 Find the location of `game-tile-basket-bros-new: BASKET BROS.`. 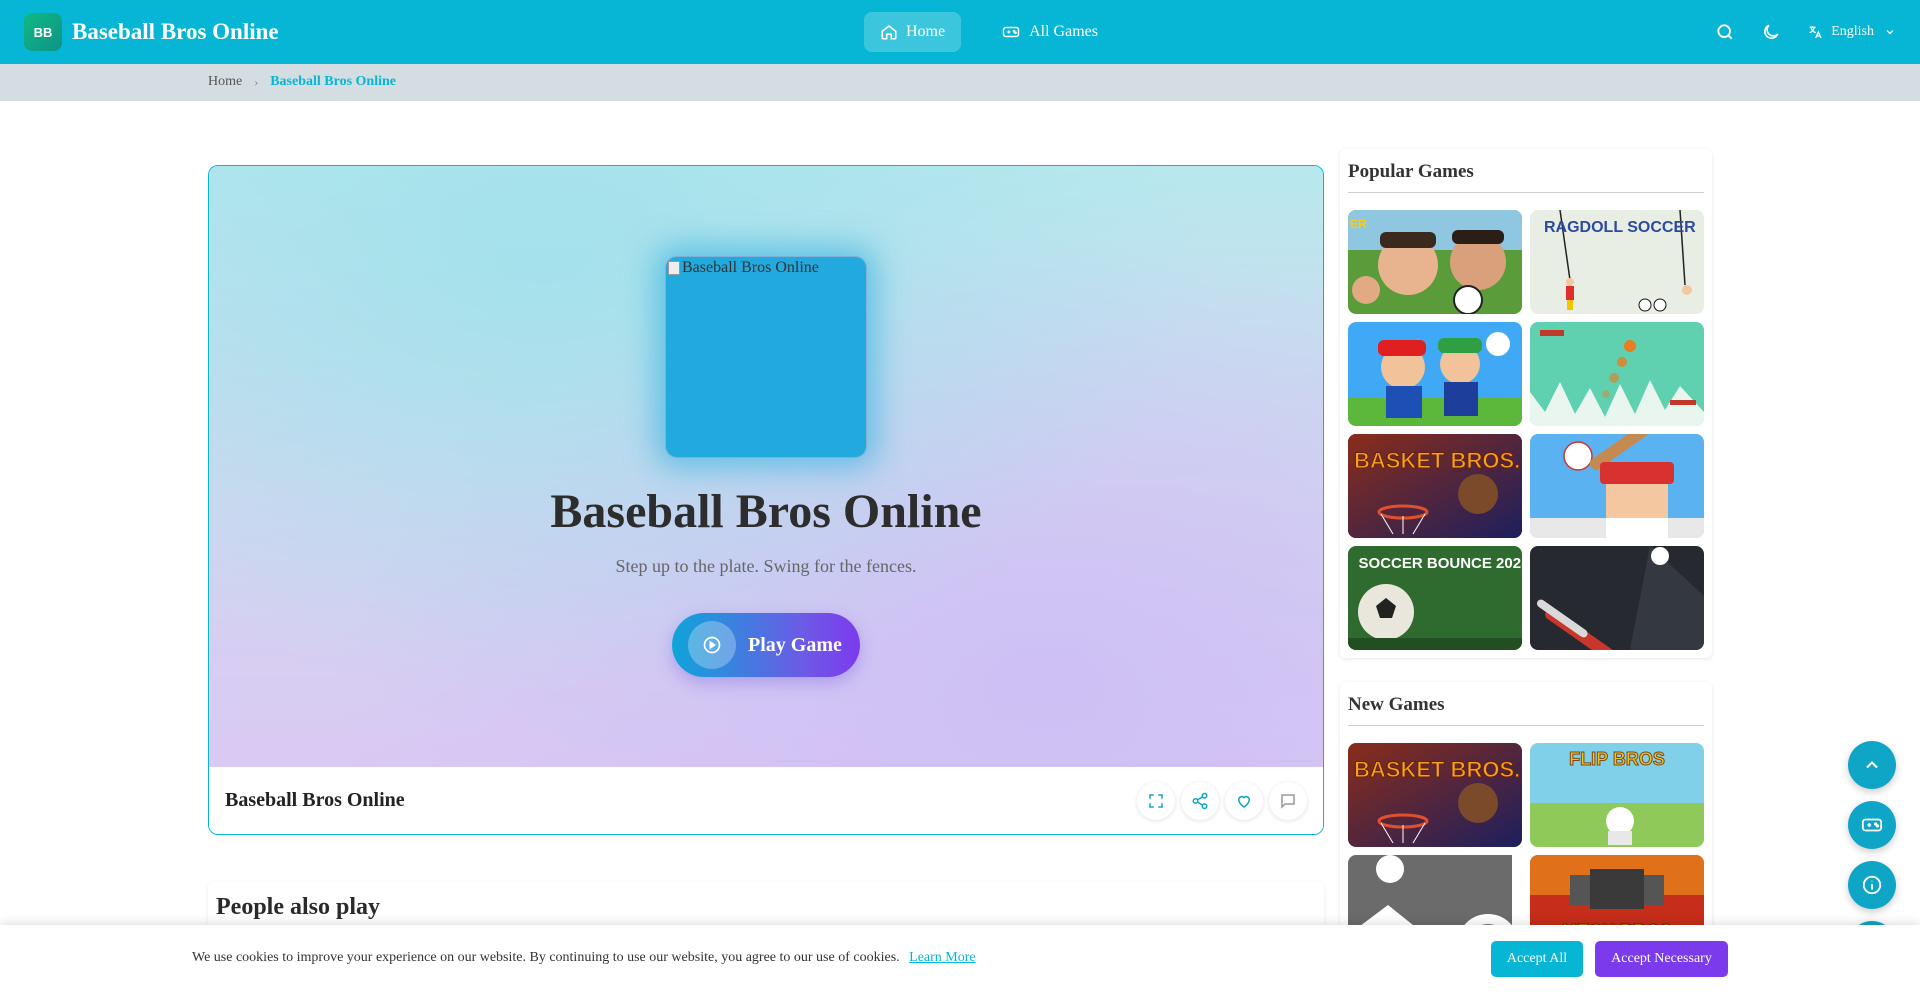

game-tile-basket-bros-new: BASKET BROS. is located at coordinates (1435, 795).